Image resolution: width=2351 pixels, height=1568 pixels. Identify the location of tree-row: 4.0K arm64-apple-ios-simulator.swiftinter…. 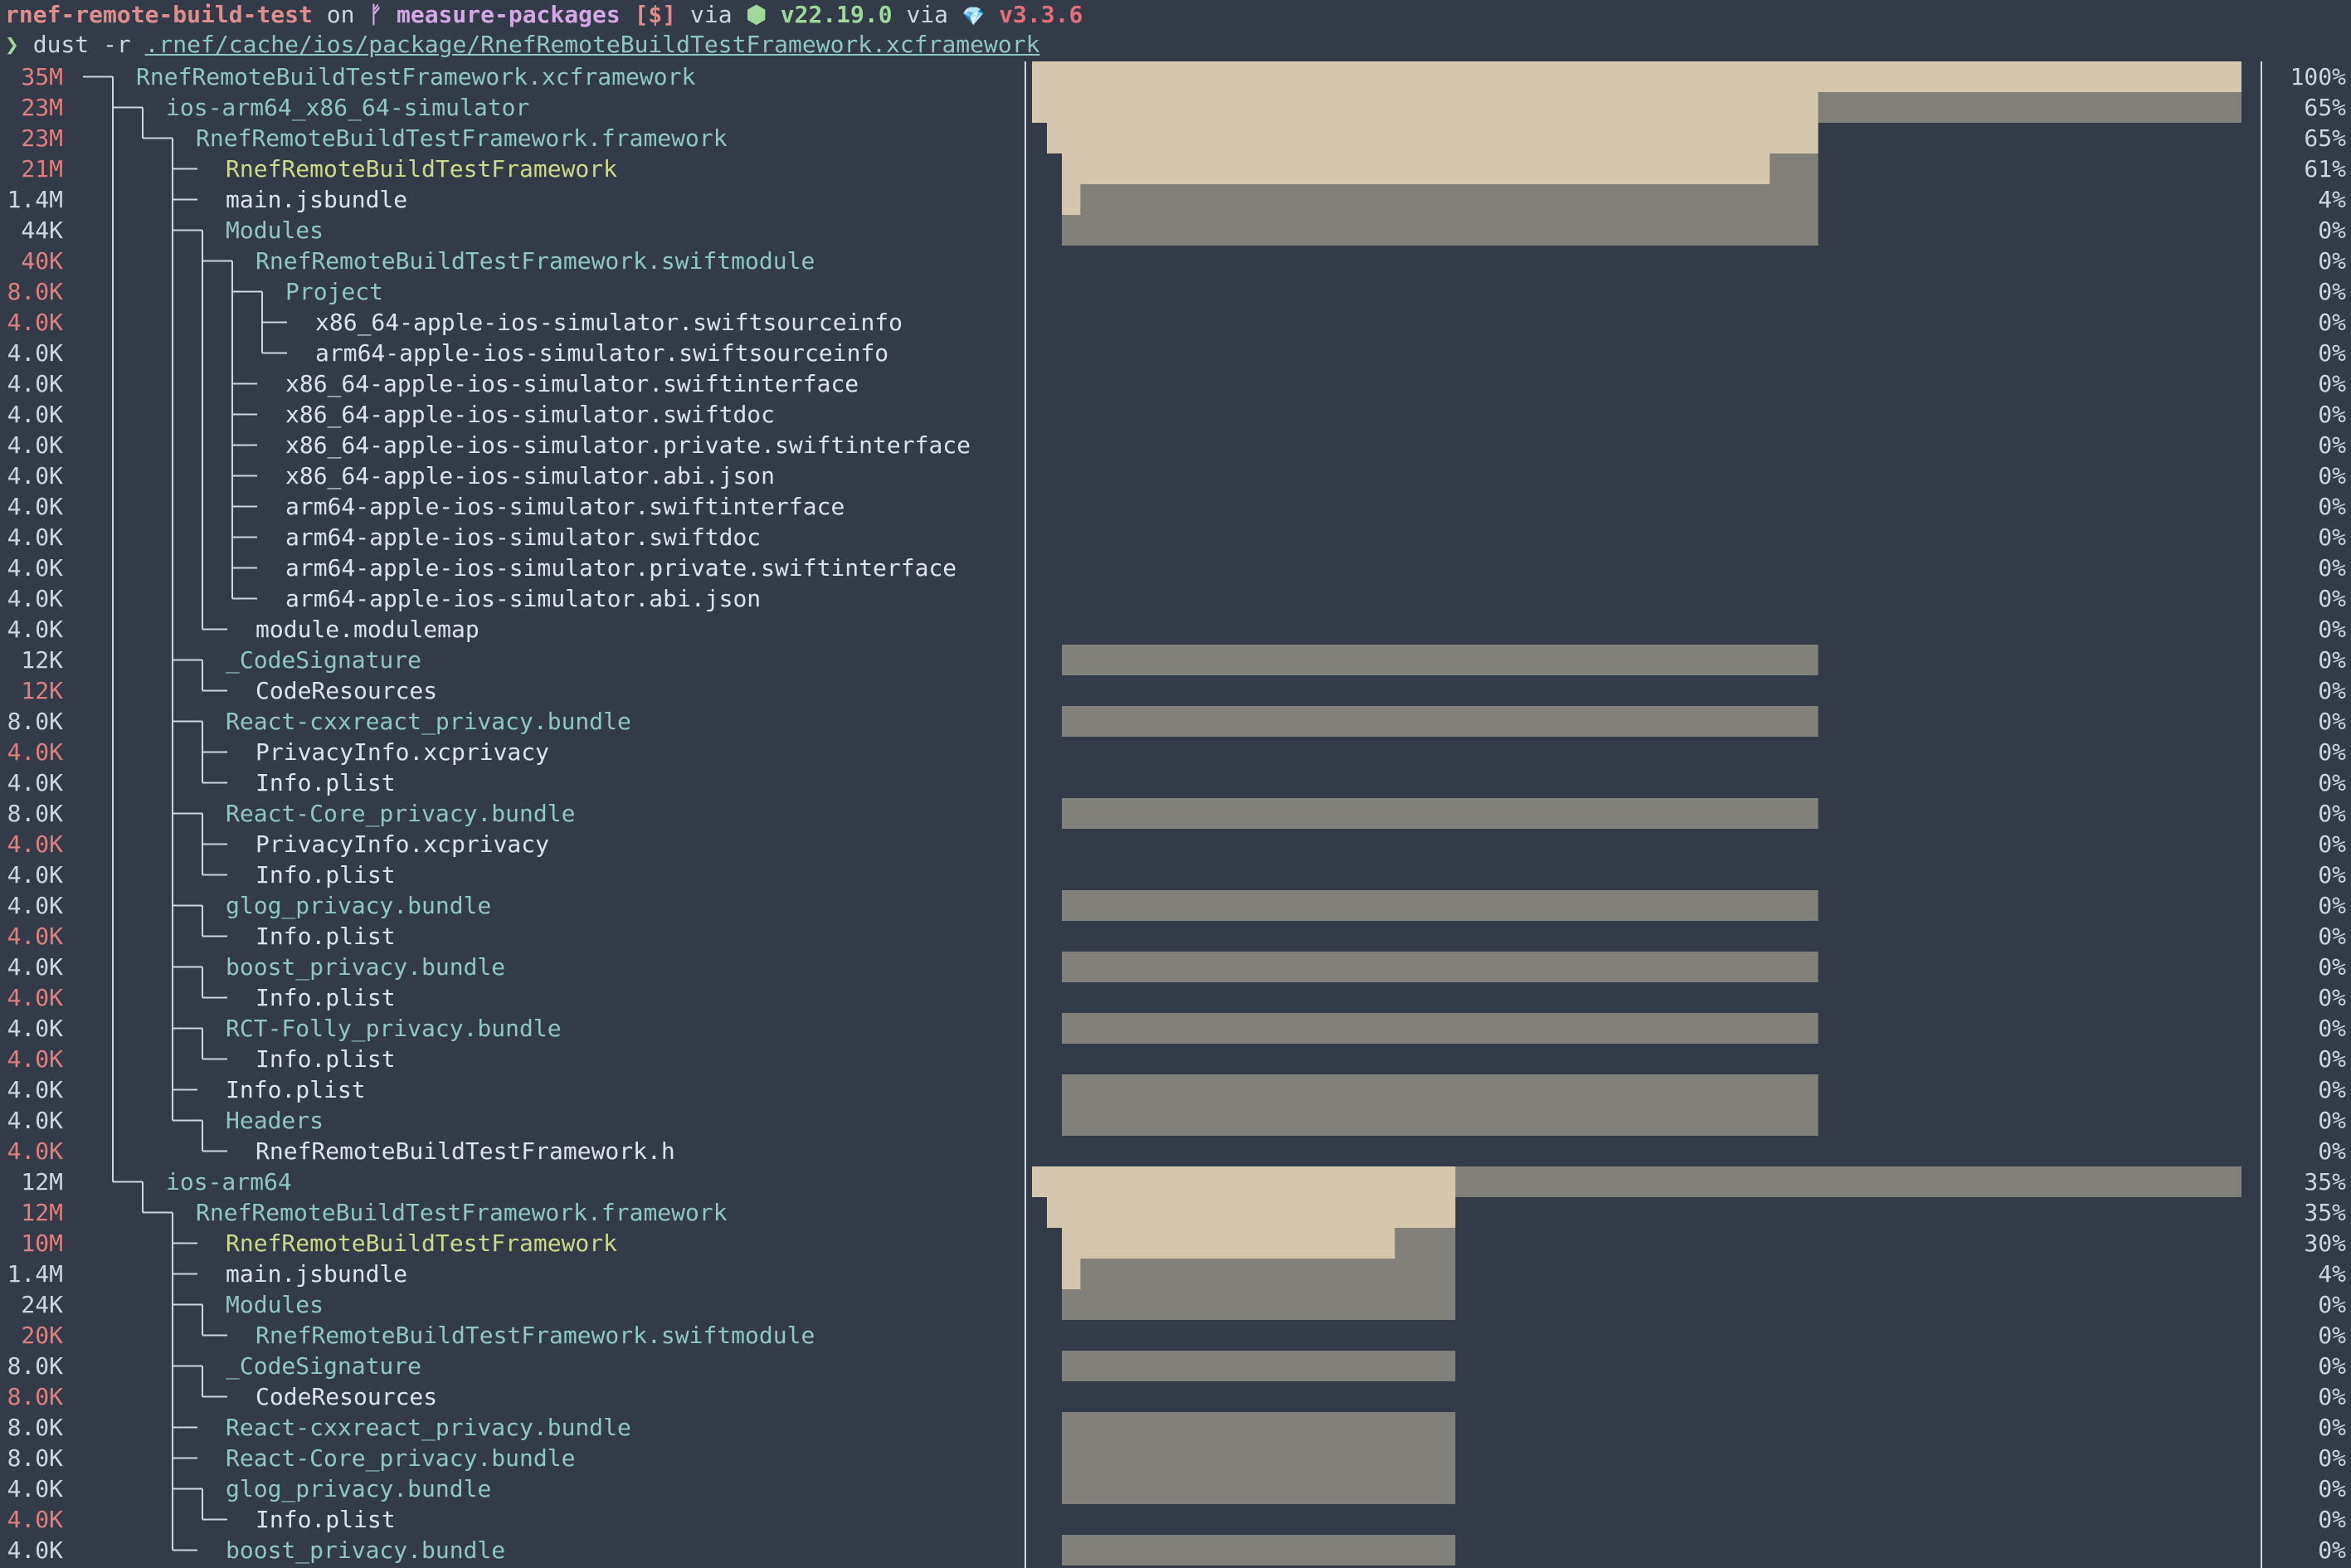
(1175, 506).